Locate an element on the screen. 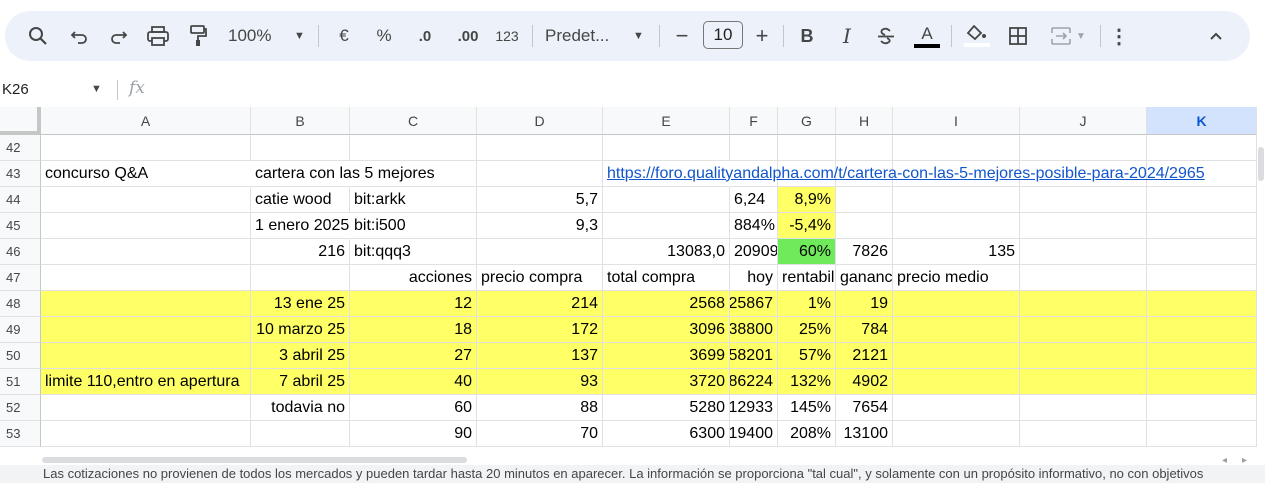 This screenshot has width=1265, height=483. cell-a42 is located at coordinates (146, 148).